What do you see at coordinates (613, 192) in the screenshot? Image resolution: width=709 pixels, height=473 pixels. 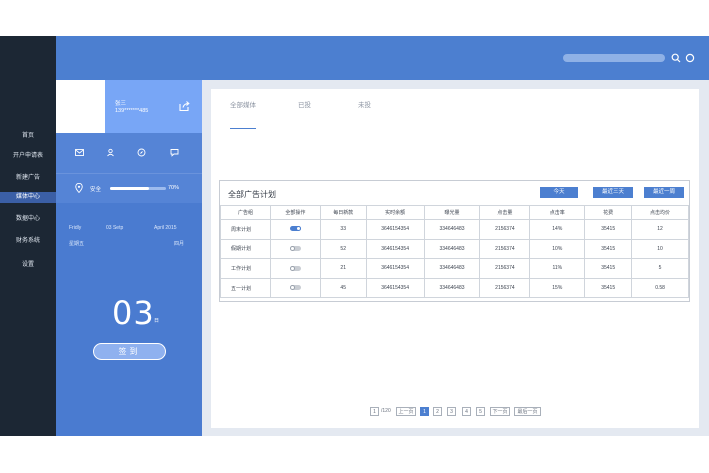 I see `range-3days-button: 最近三天` at bounding box center [613, 192].